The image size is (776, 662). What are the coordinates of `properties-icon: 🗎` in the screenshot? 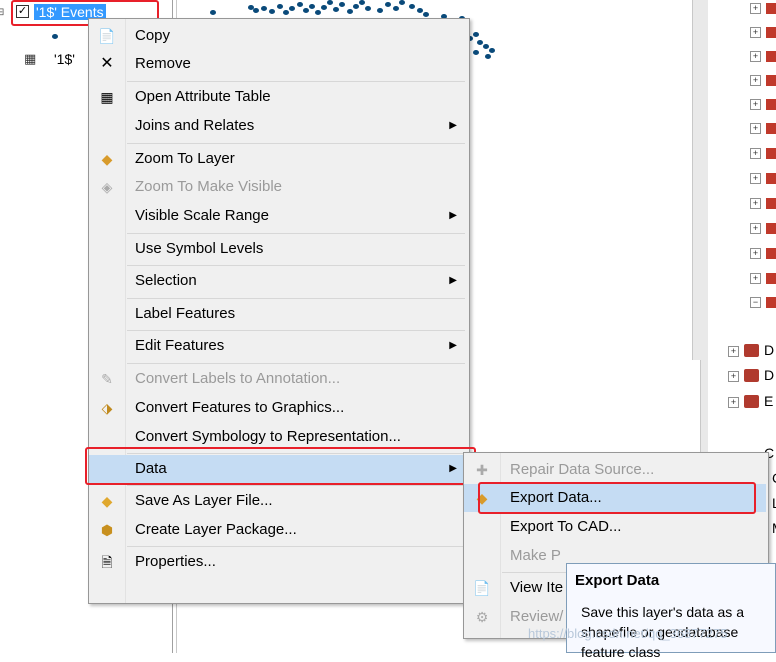 It's located at (107, 562).